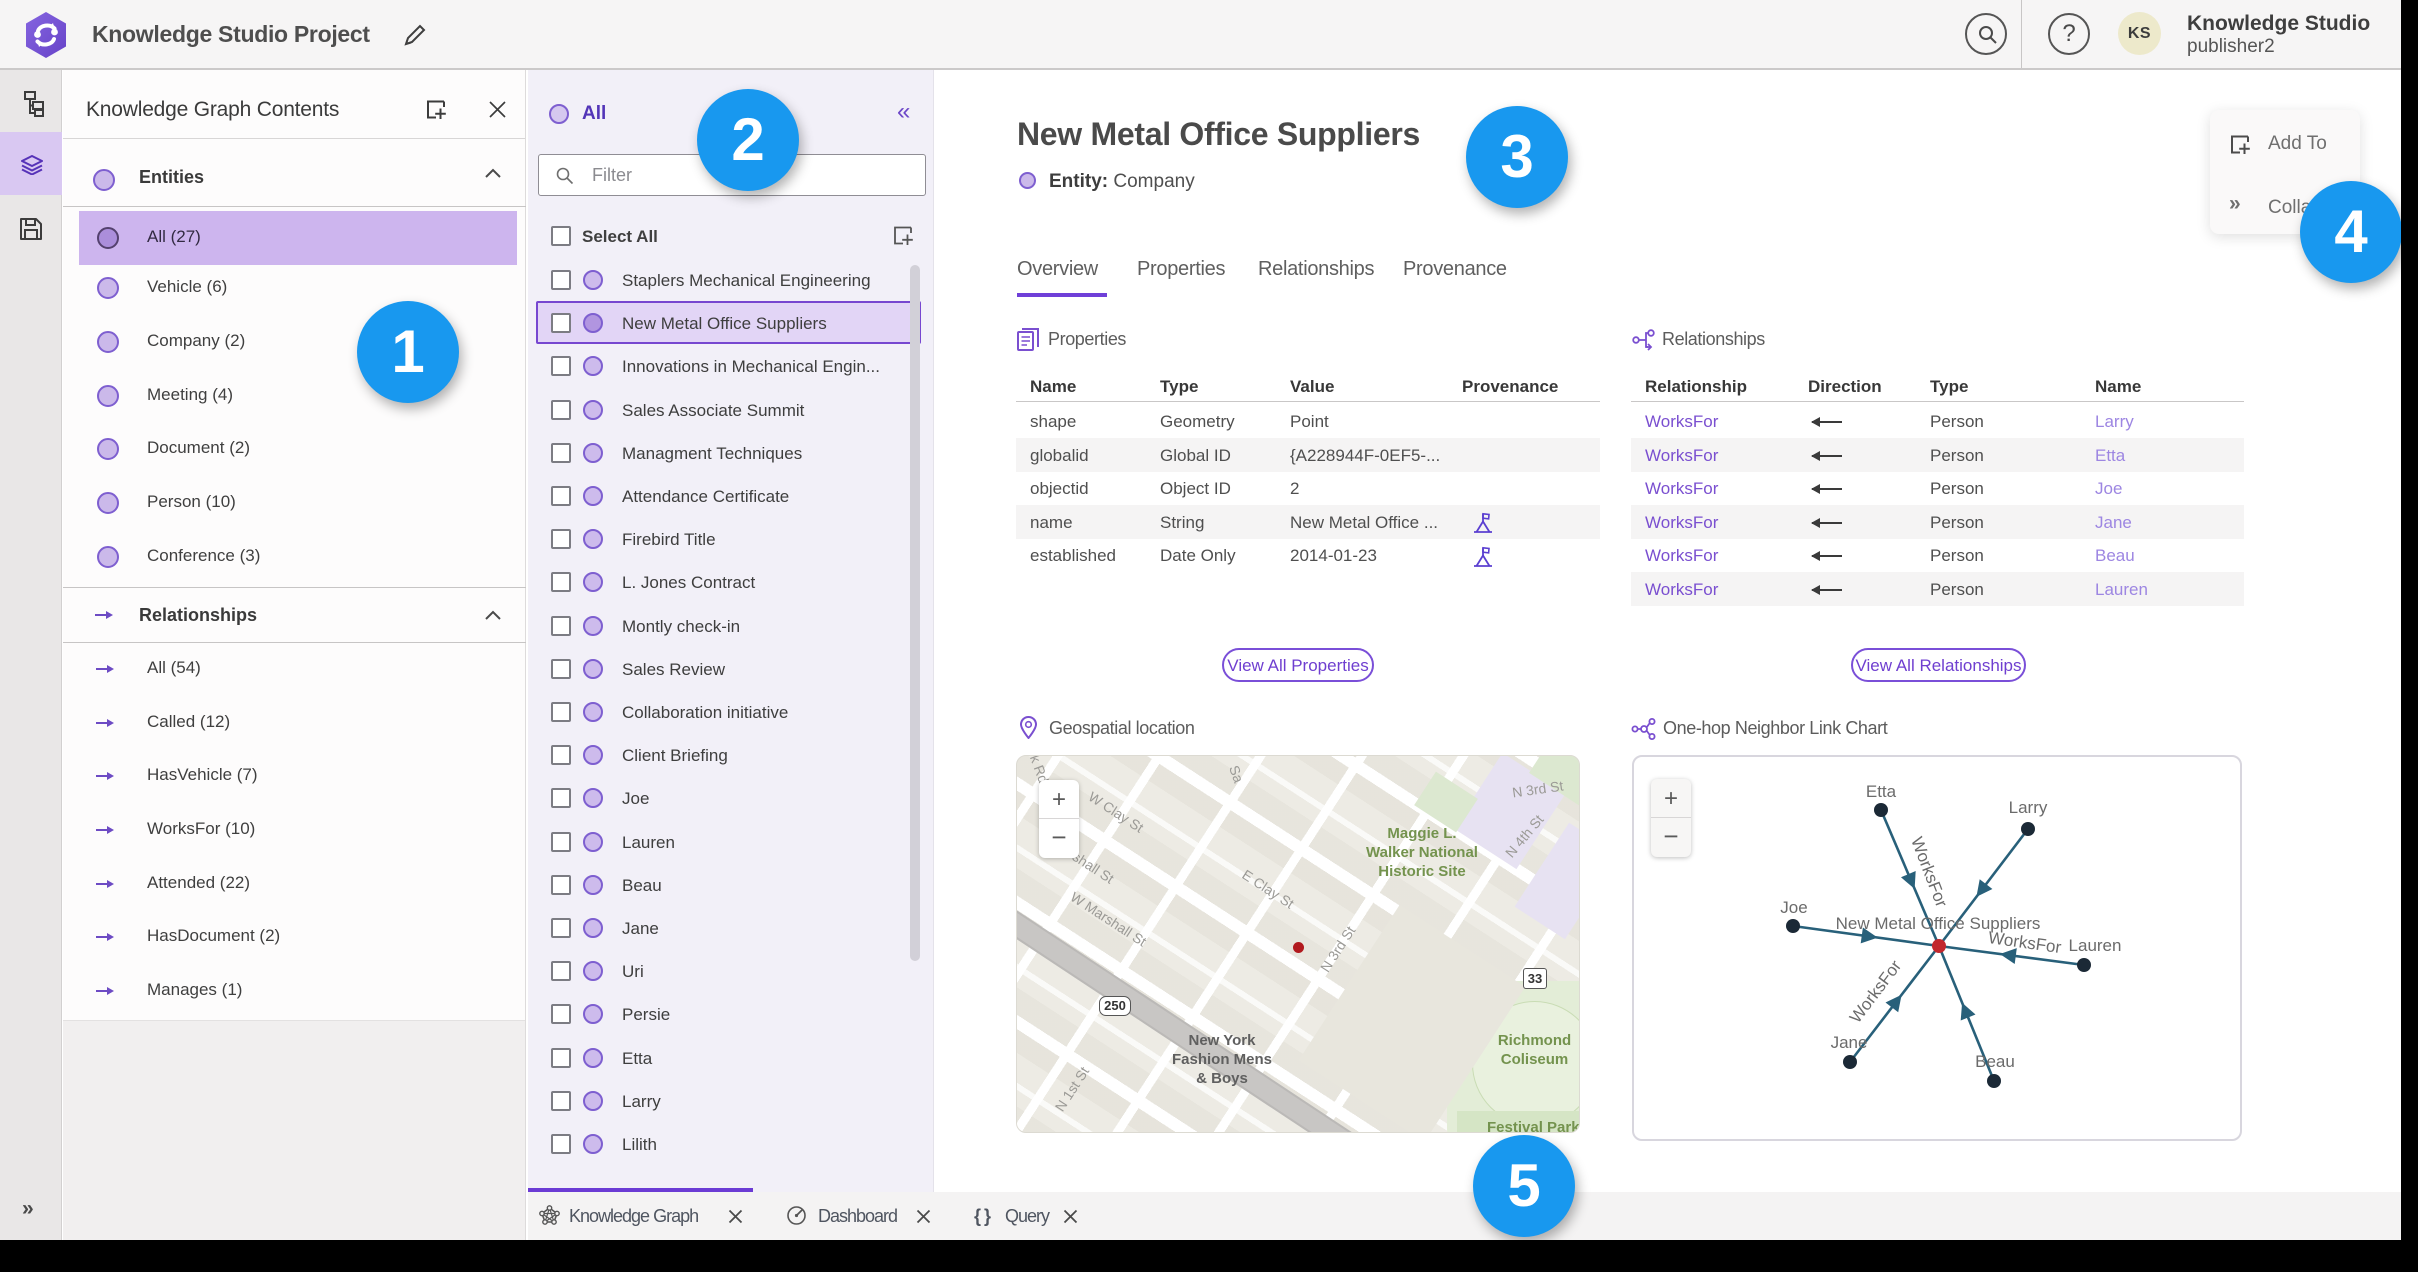 The width and height of the screenshot is (2418, 1272). I want to click on svg-text: Joe, so click(1793, 907).